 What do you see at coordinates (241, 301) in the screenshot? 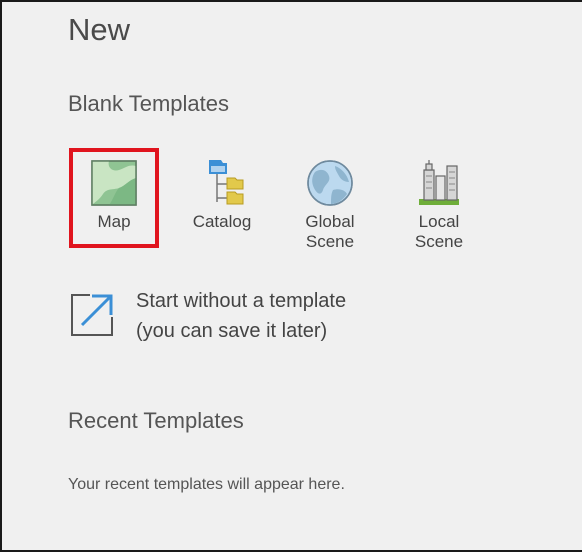
I see `start-without-template-line1: Start without a template` at bounding box center [241, 301].